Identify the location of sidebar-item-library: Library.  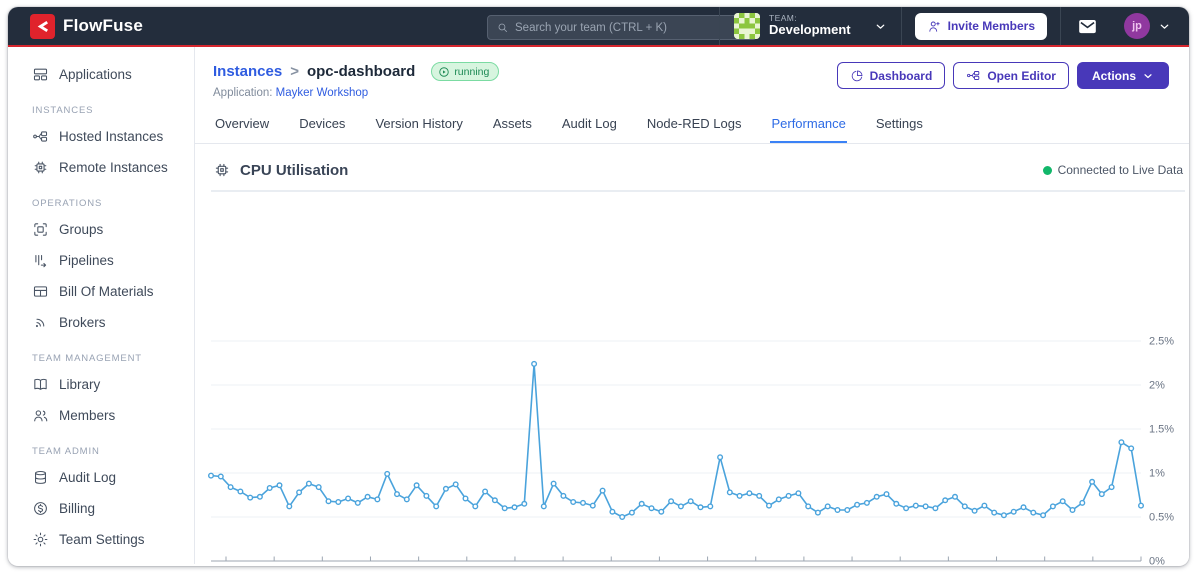
(101, 384).